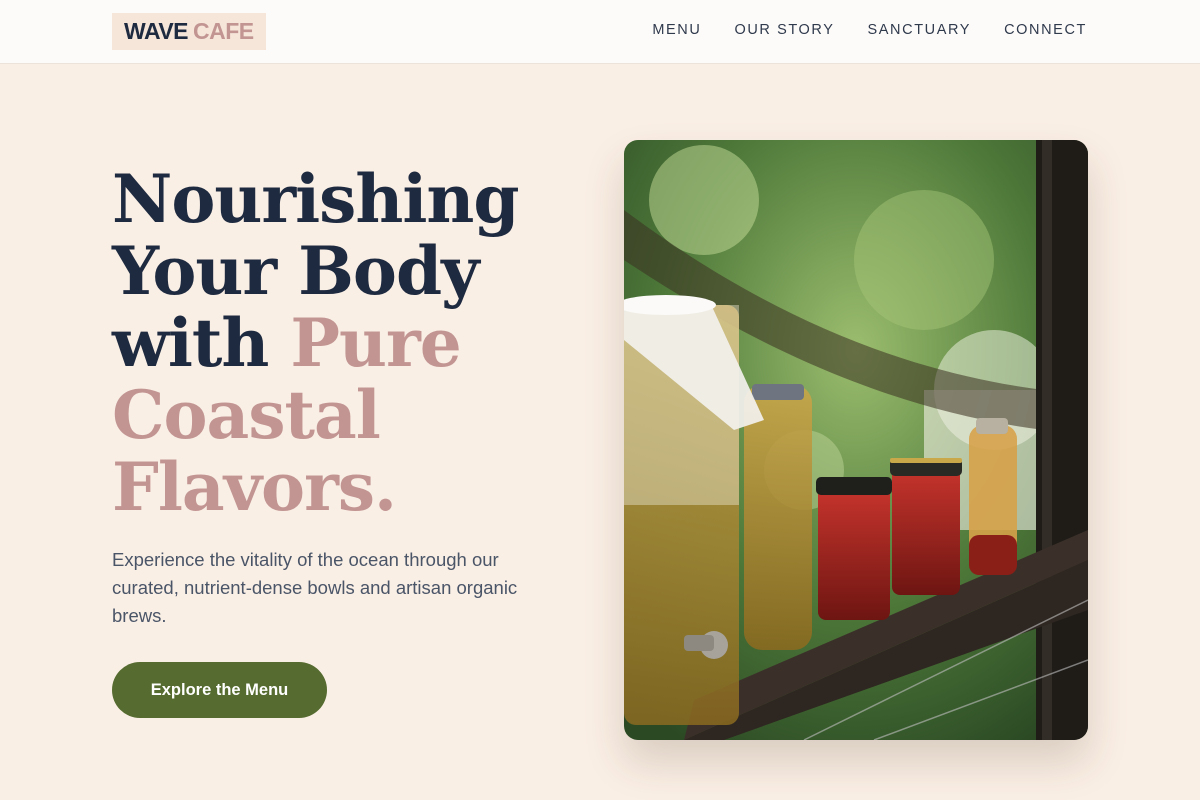 The height and width of the screenshot is (800, 1200). I want to click on hero-title-line-1: Nourishing, so click(316, 199).